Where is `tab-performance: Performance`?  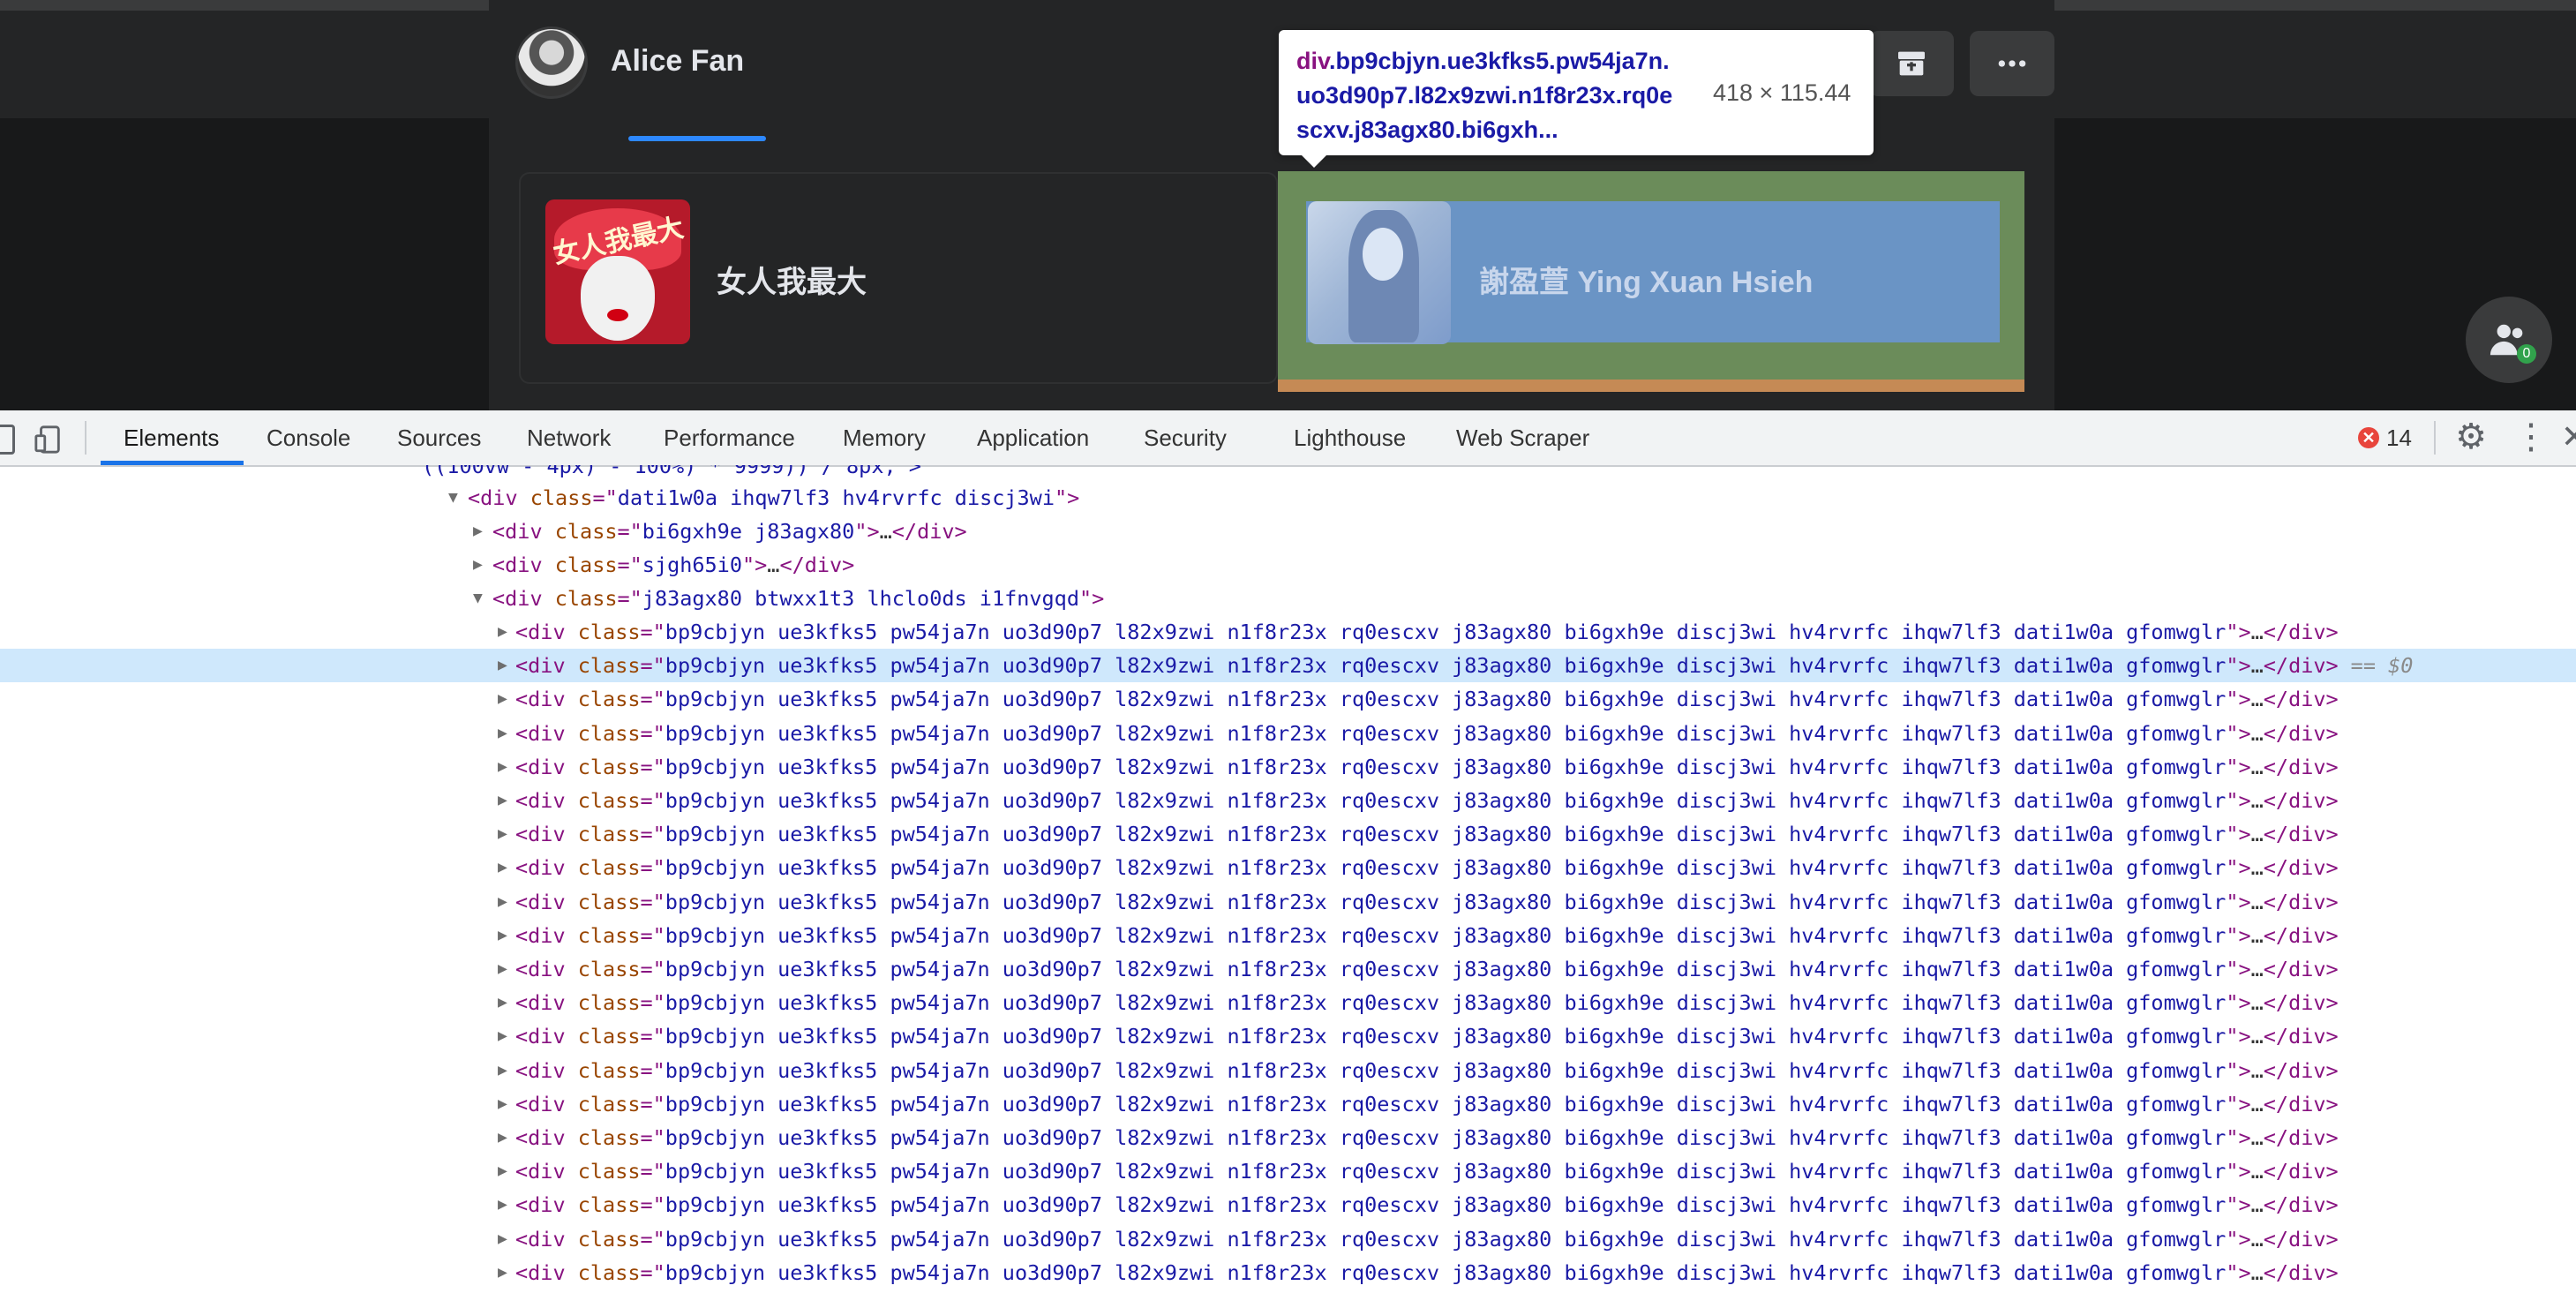 tab-performance: Performance is located at coordinates (729, 437).